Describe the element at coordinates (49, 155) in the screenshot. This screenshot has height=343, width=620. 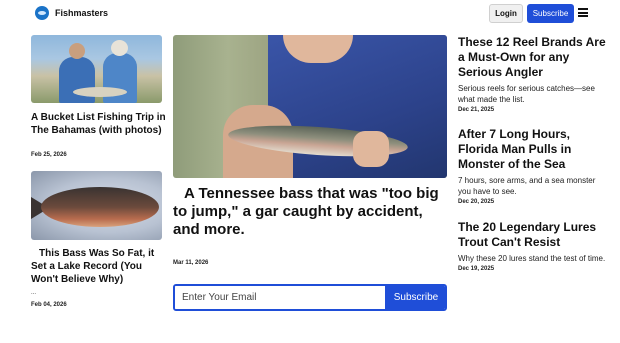
I see `article-date: Feb 25, 2026` at that location.